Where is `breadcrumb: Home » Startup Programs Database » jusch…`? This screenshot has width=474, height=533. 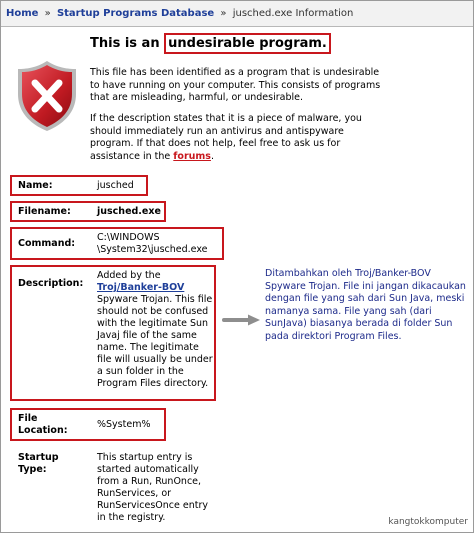
breadcrumb: Home » Startup Programs Database » jusch… is located at coordinates (237, 14).